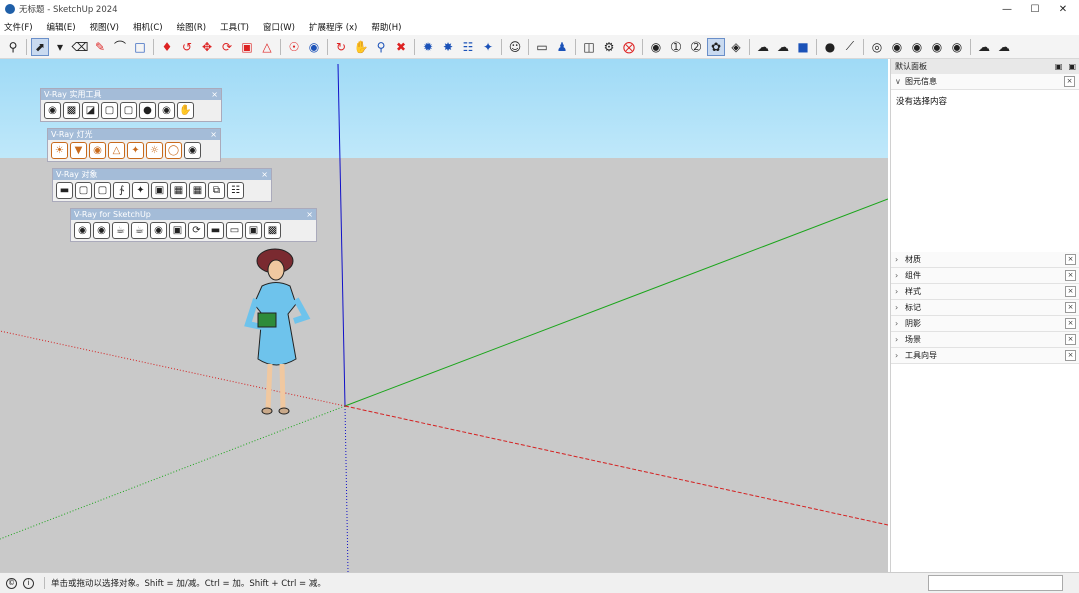 The image size is (1079, 593). I want to click on dome-light-icon: ◯, so click(173, 150).